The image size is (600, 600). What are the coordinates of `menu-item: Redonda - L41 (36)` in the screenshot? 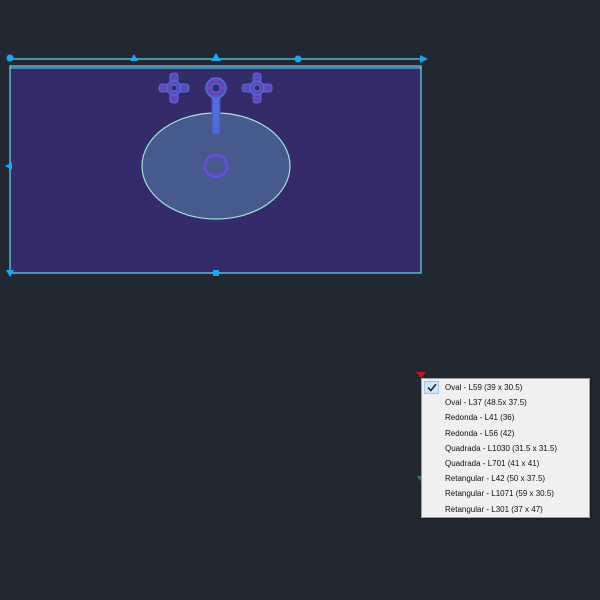 It's located at (505, 417).